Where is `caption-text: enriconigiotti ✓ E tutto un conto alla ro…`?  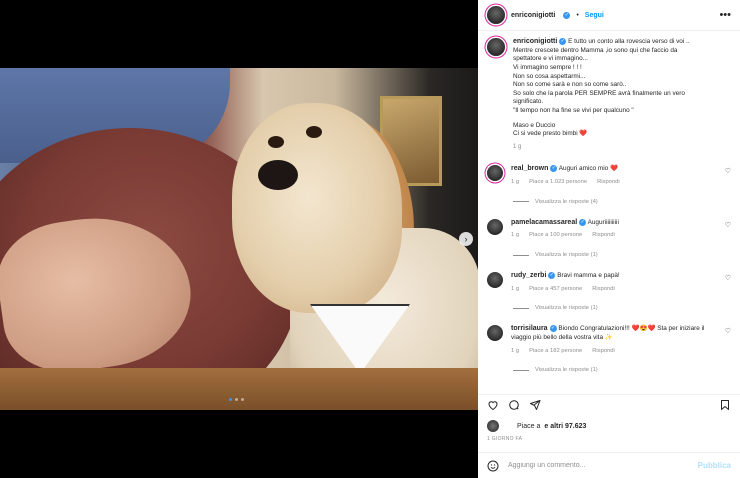
caption-text: enriconigiotti ✓ E tutto un conto alla ro… is located at coordinates (620, 94).